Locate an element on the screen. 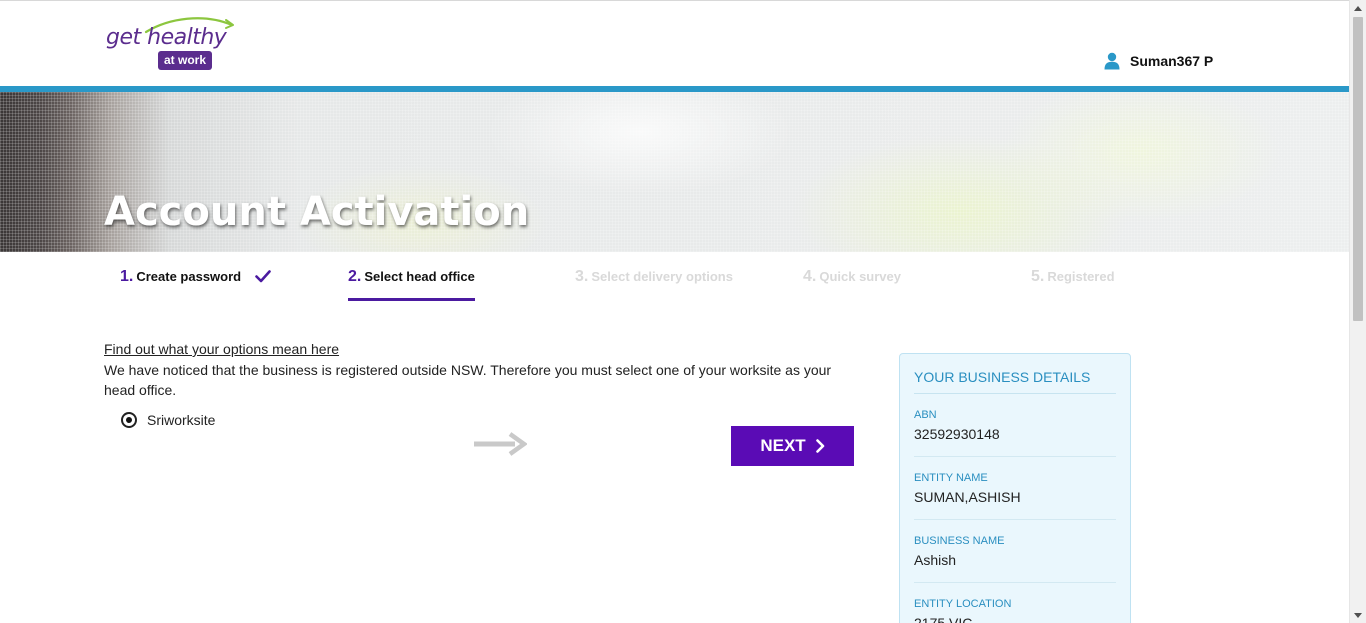  step-number: 1. is located at coordinates (127, 276).